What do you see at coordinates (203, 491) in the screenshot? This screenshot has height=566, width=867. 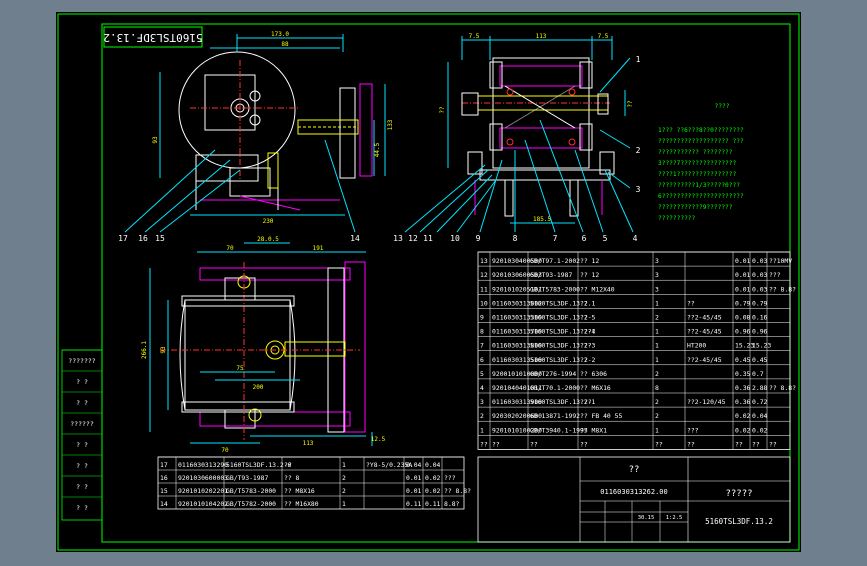 I see `table-cell: 9201010202201` at bounding box center [203, 491].